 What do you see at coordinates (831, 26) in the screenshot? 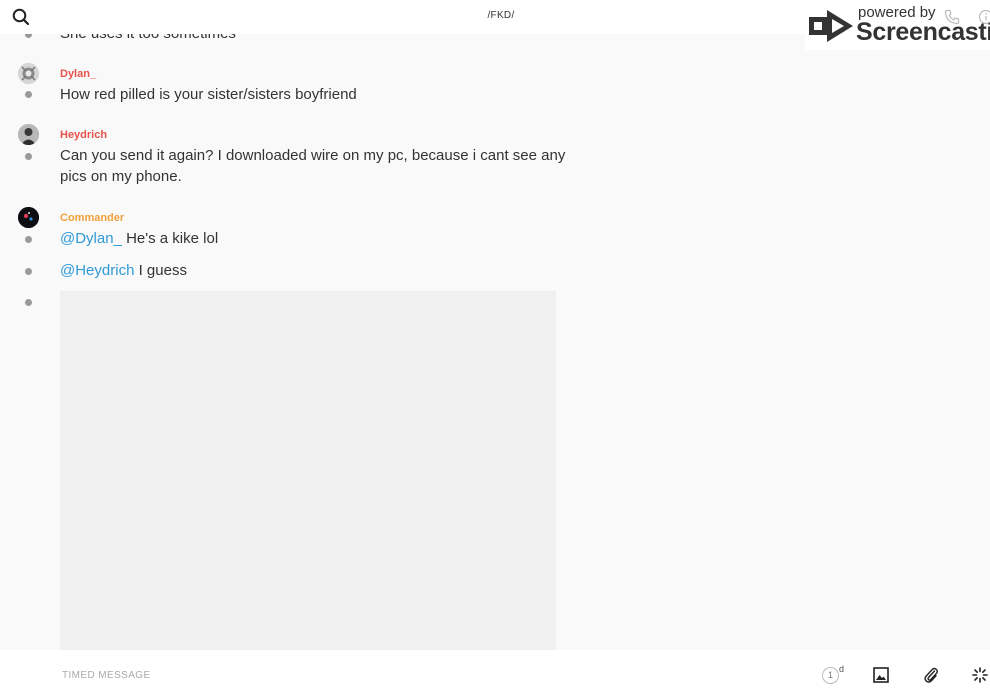
I see `screencastify-logo` at bounding box center [831, 26].